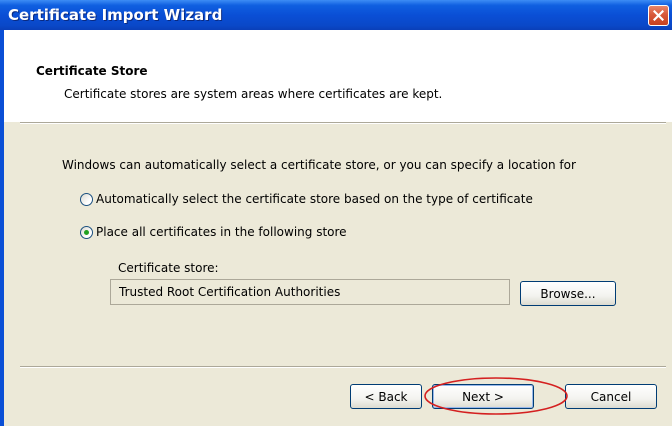 This screenshot has width=672, height=426. Describe the element at coordinates (168, 268) in the screenshot. I see `certificate-store-label: Certificate store:` at that location.